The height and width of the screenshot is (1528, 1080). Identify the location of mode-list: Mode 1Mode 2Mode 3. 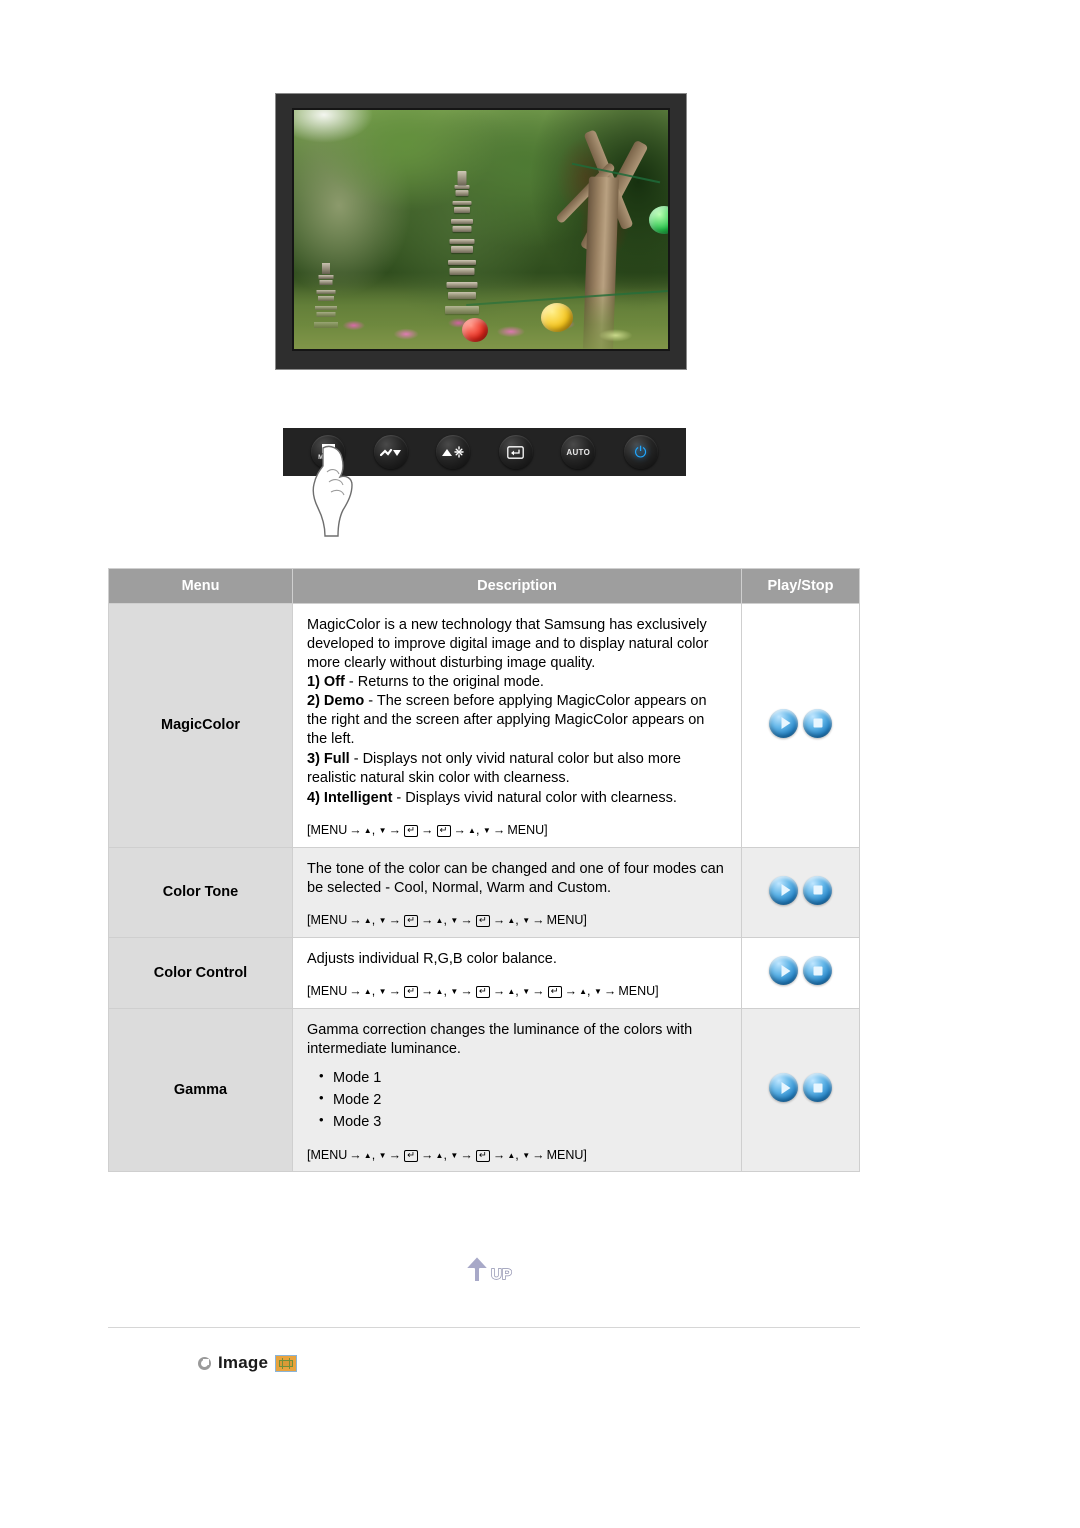
(517, 1100).